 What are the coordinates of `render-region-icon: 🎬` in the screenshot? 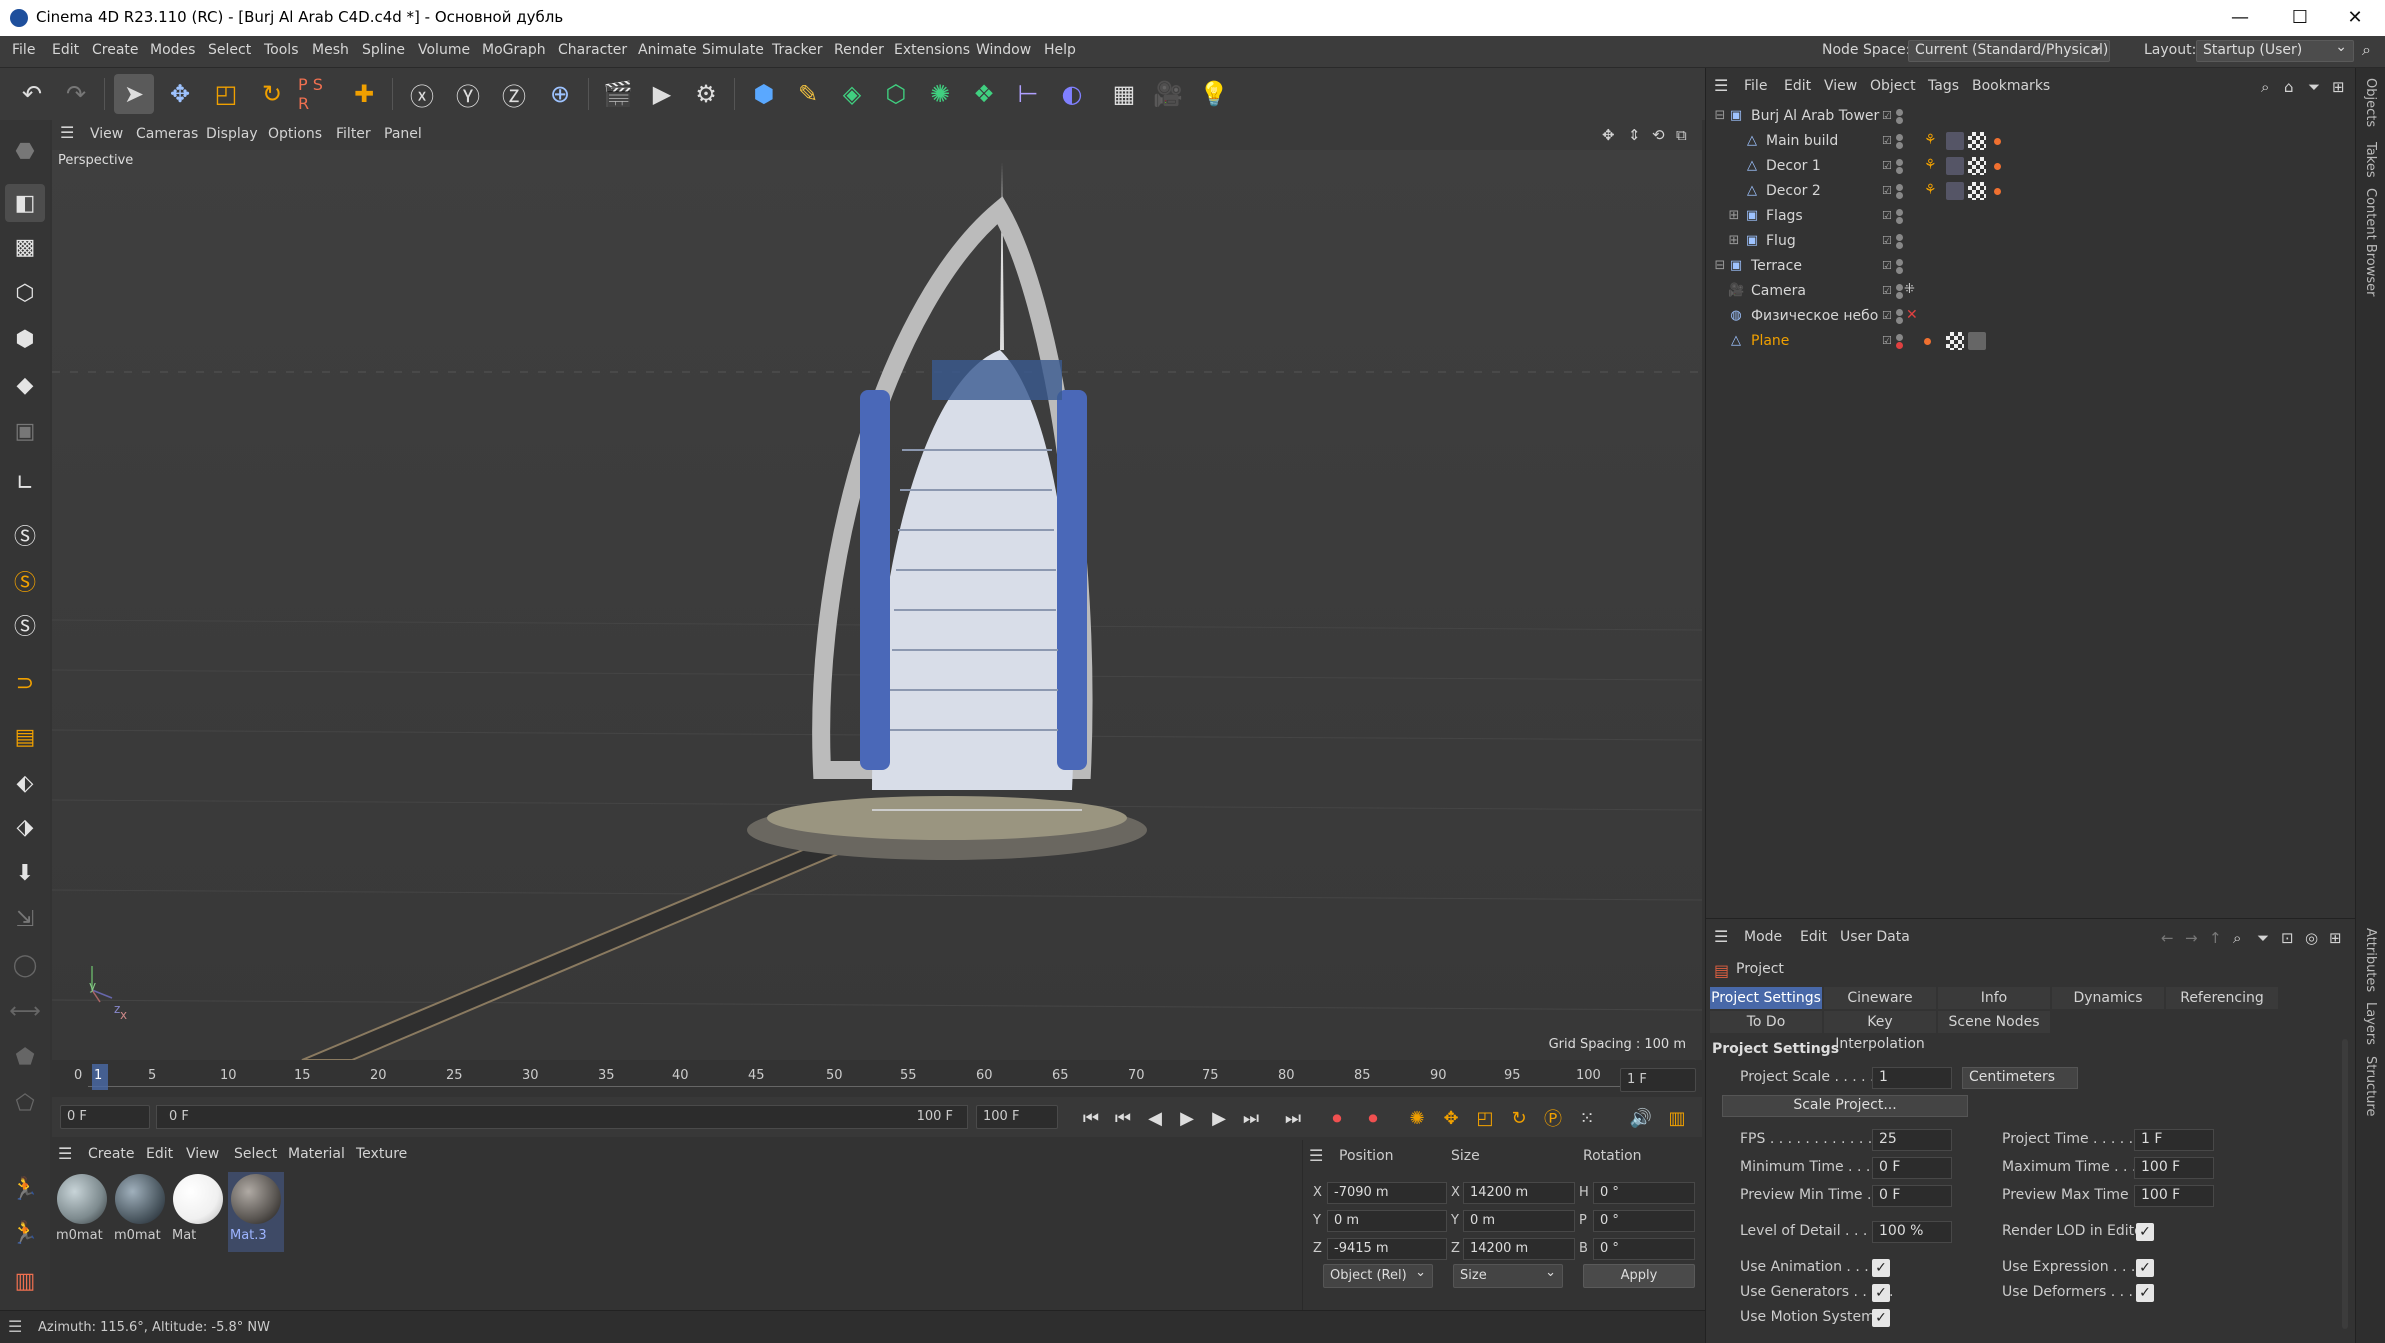 It's located at (618, 94).